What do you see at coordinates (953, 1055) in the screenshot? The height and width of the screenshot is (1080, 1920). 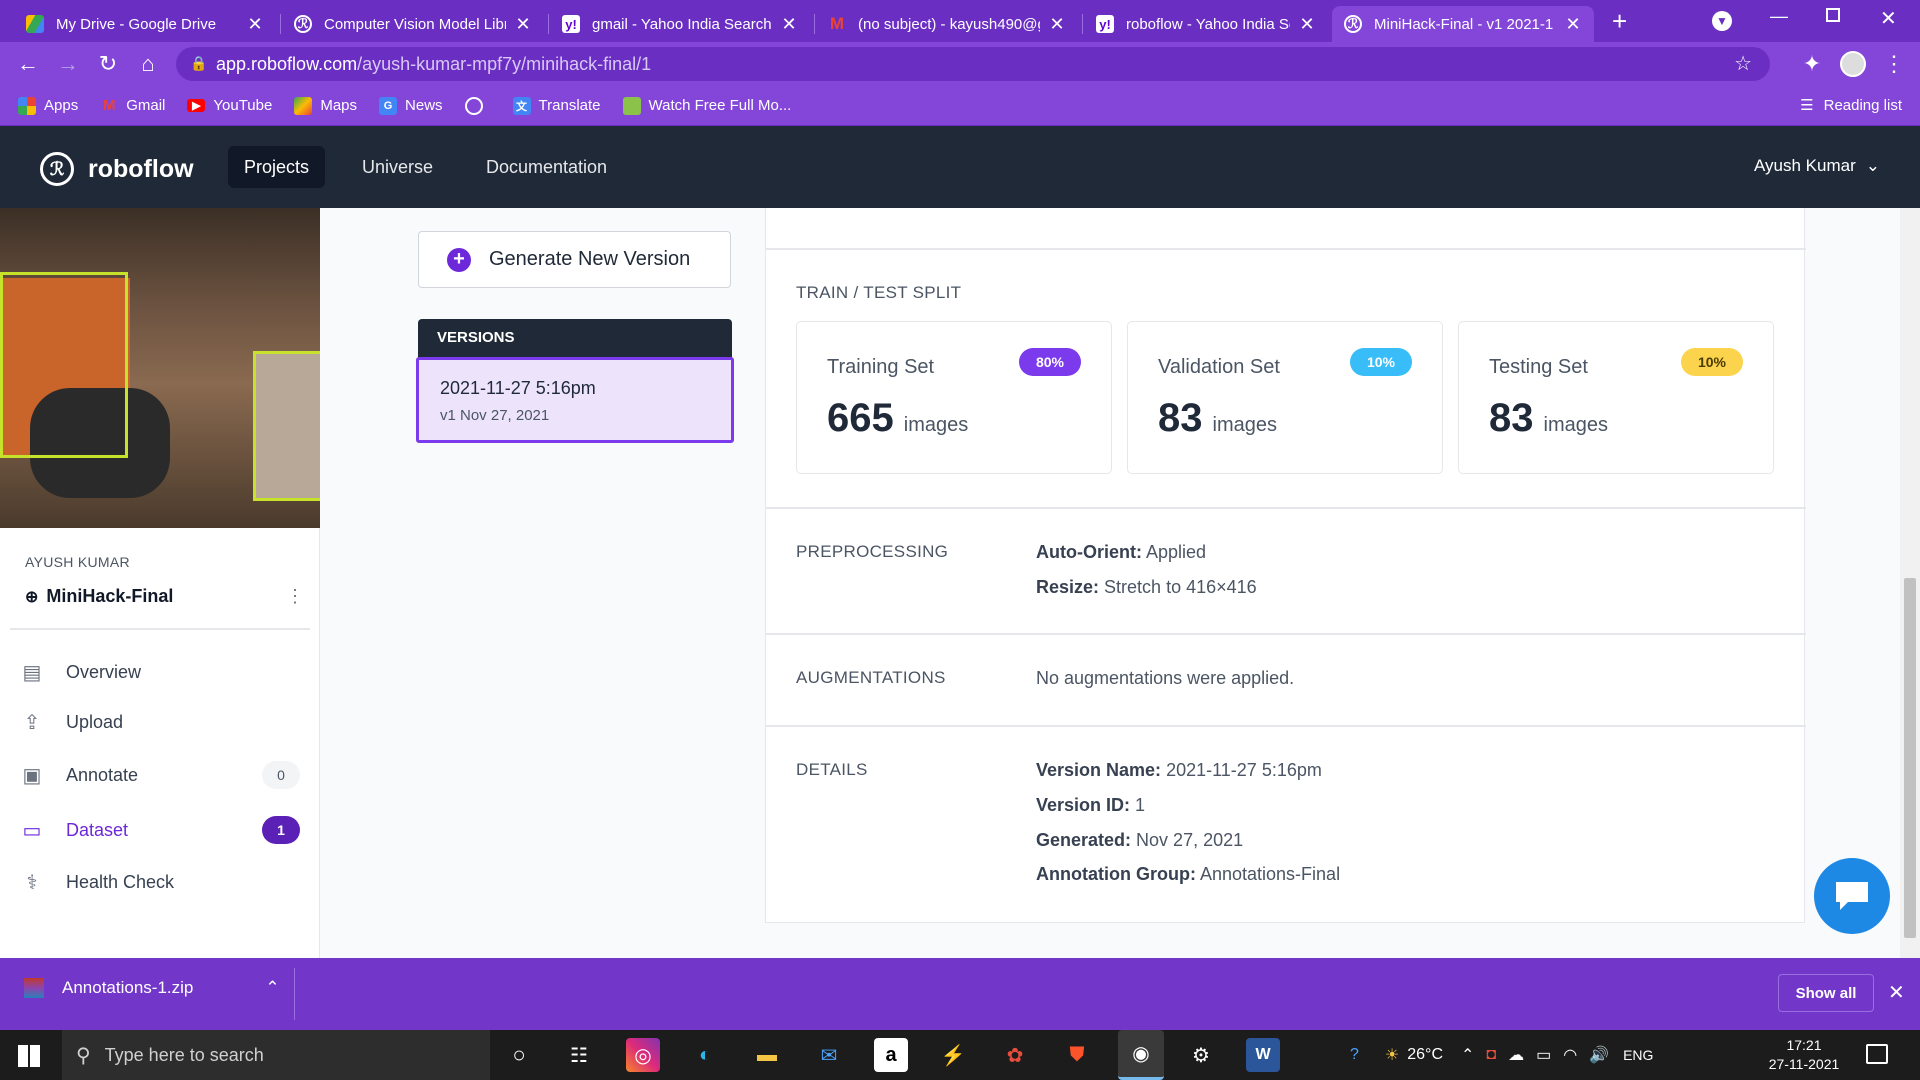 I see `app-icon: ⚡` at bounding box center [953, 1055].